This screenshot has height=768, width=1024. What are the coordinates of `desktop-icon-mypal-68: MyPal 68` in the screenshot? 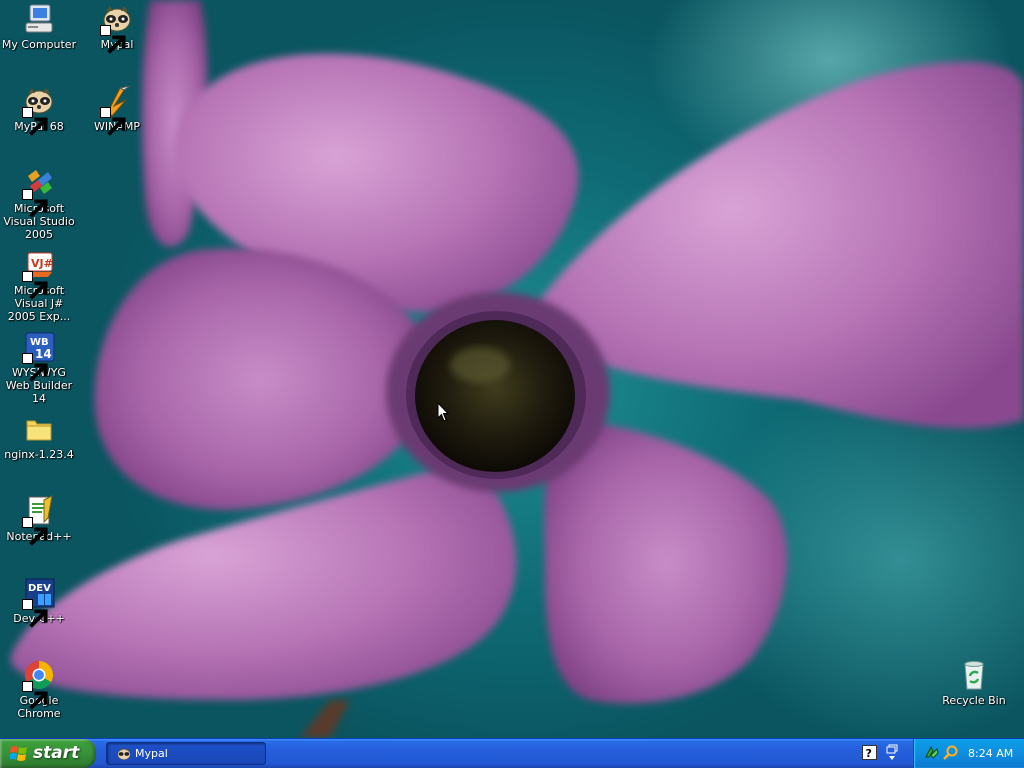 It's located at (39, 110).